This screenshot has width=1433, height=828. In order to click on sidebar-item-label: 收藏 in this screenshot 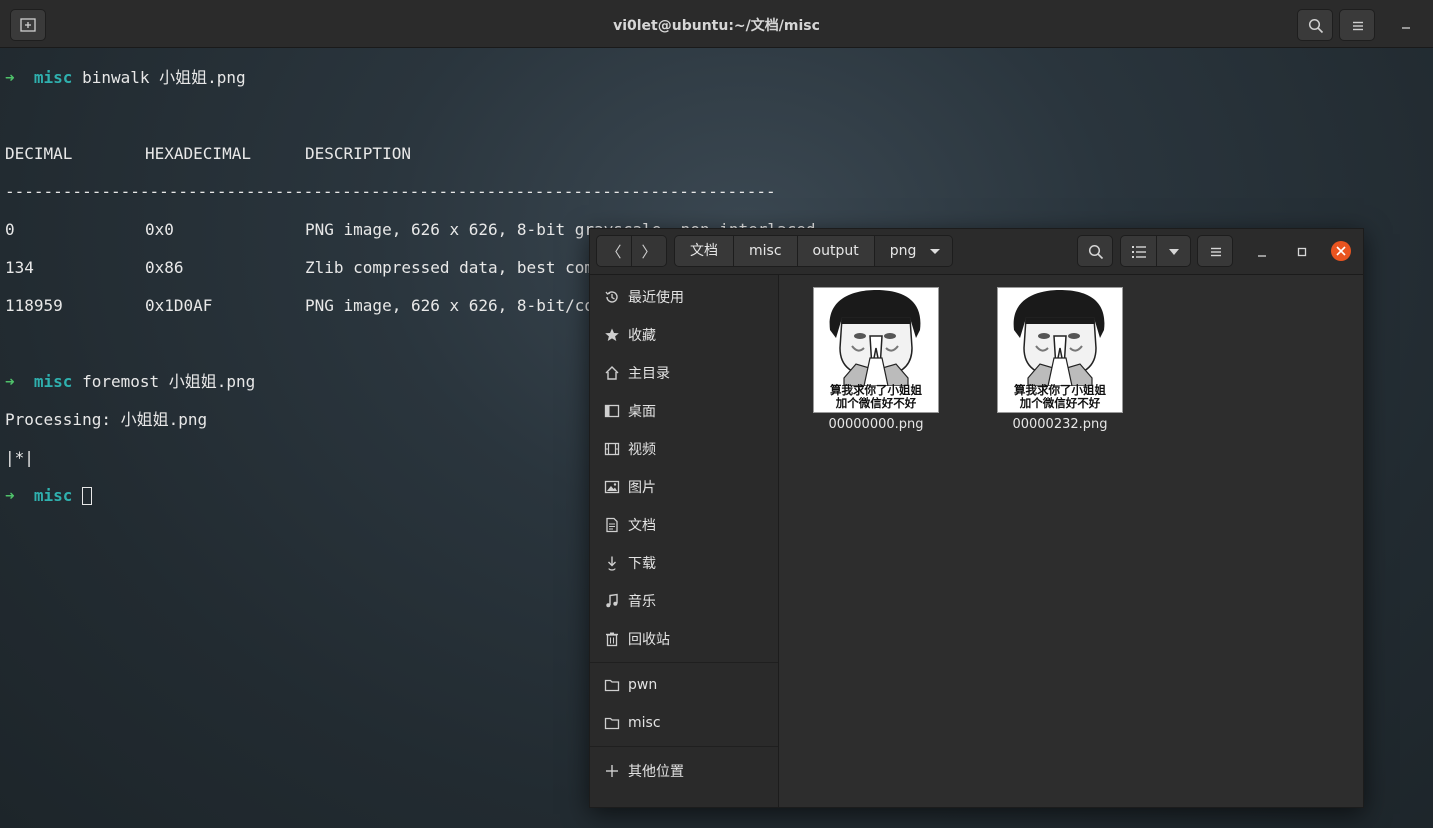, I will do `click(642, 336)`.